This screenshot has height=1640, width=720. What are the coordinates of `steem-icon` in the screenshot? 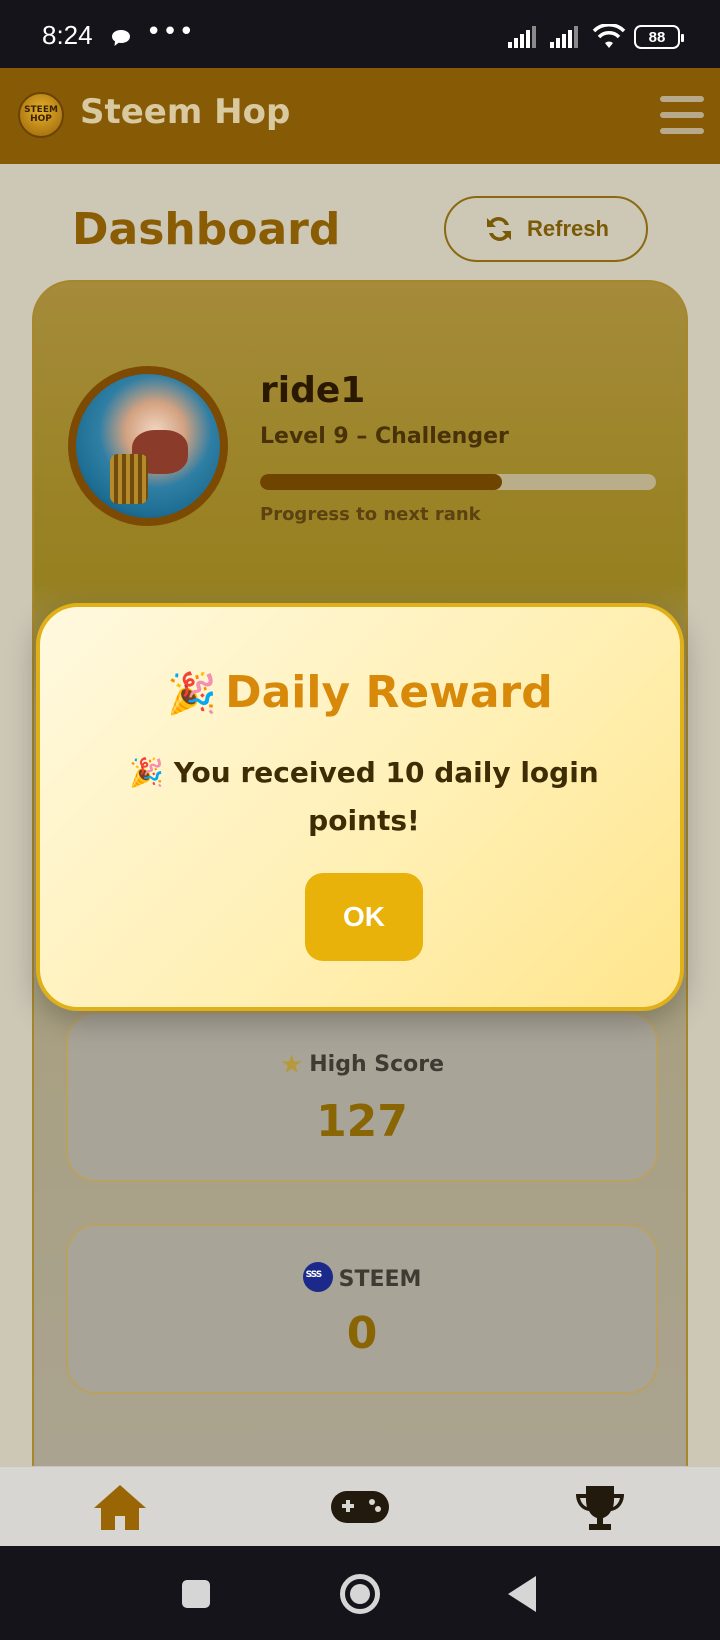 It's located at (317, 1277).